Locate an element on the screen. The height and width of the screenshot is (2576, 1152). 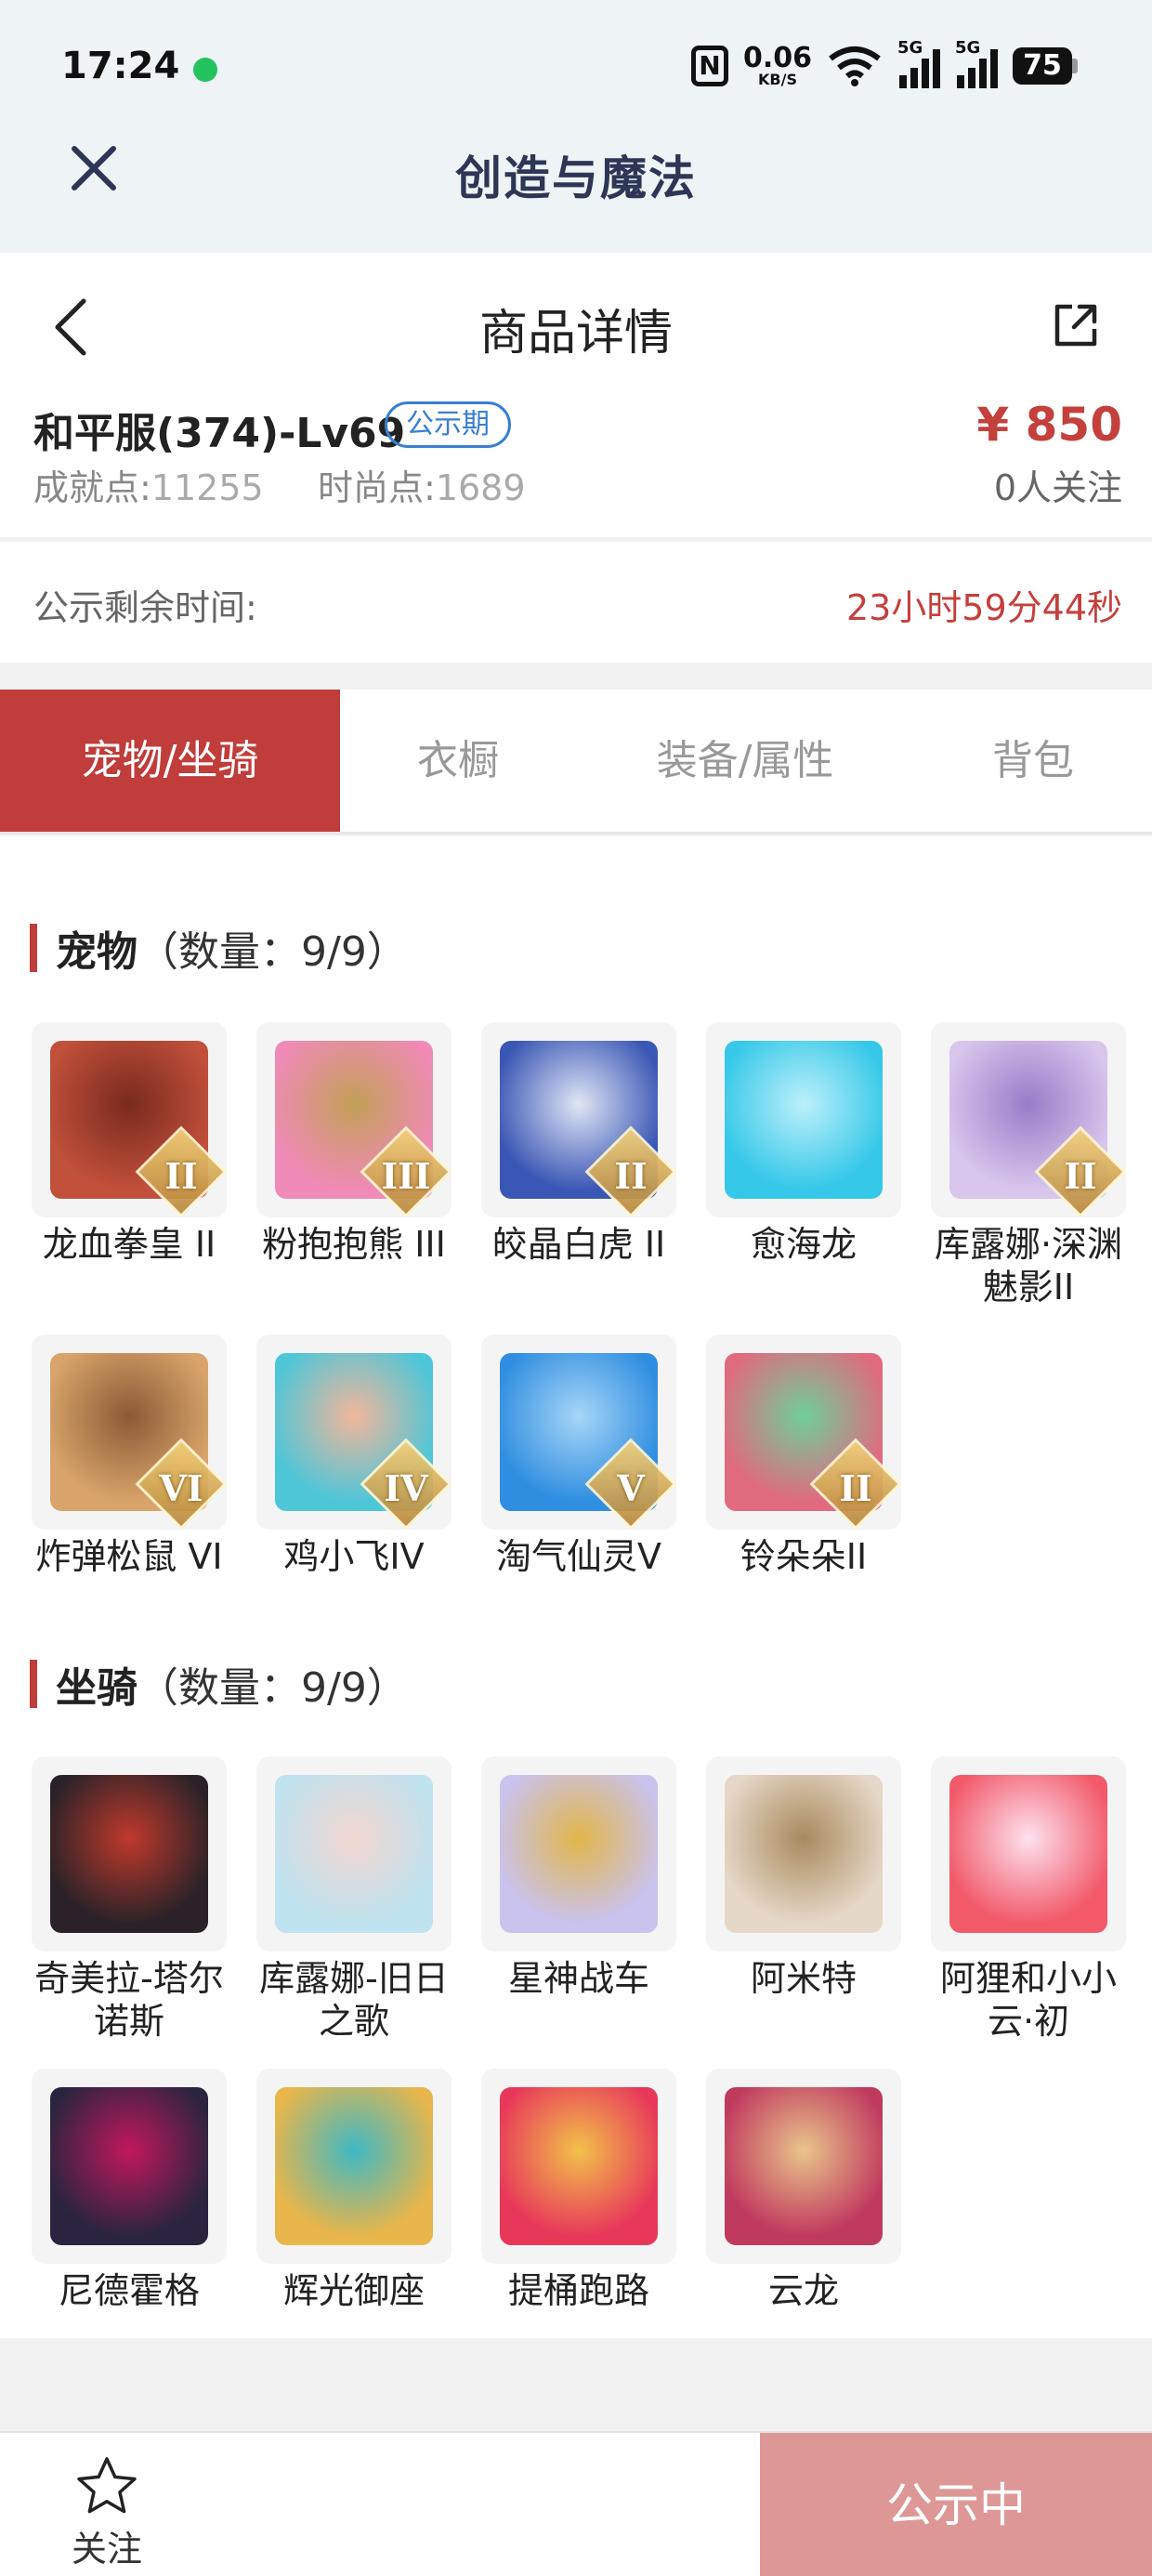
item-name: 云龙 is located at coordinates (803, 2290).